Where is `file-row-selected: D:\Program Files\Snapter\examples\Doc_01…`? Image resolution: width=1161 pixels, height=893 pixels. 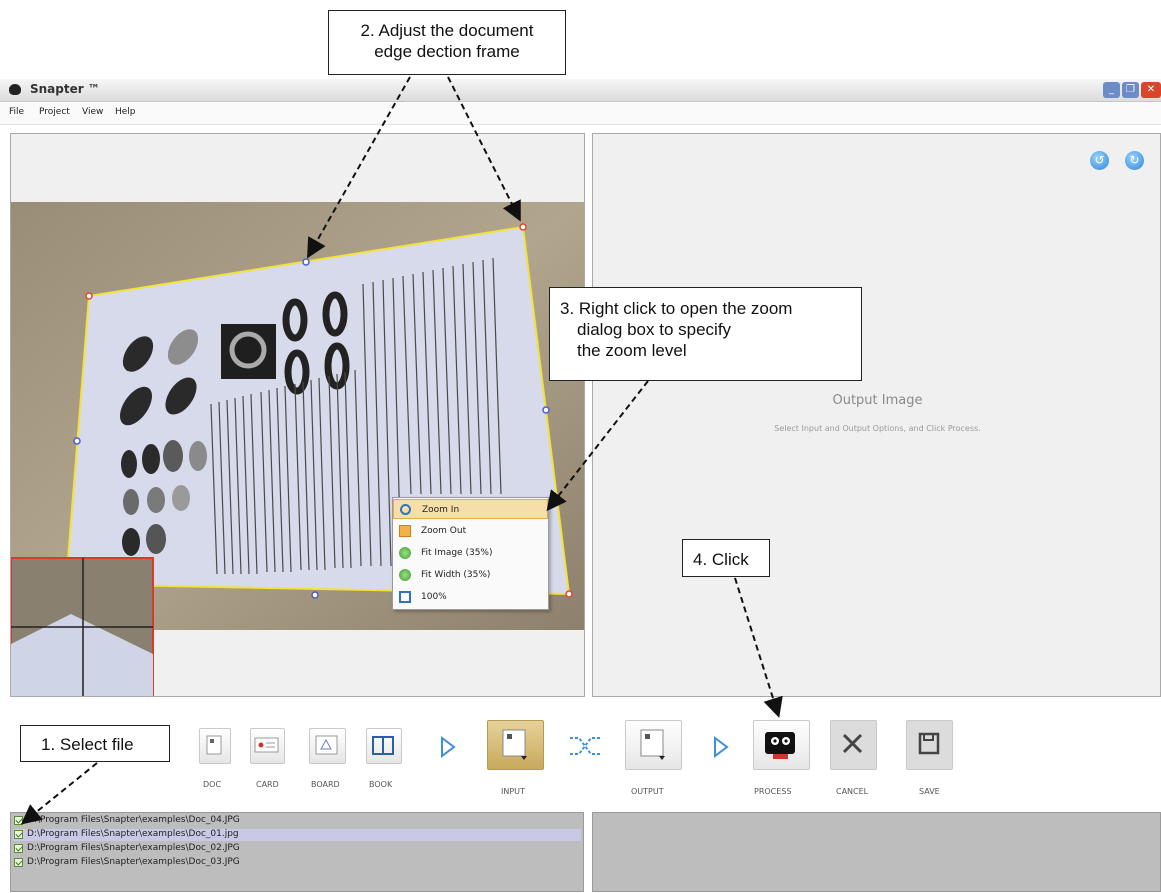
file-row-selected: D:\Program Files\Snapter\examples\Doc_01… is located at coordinates (297, 835).